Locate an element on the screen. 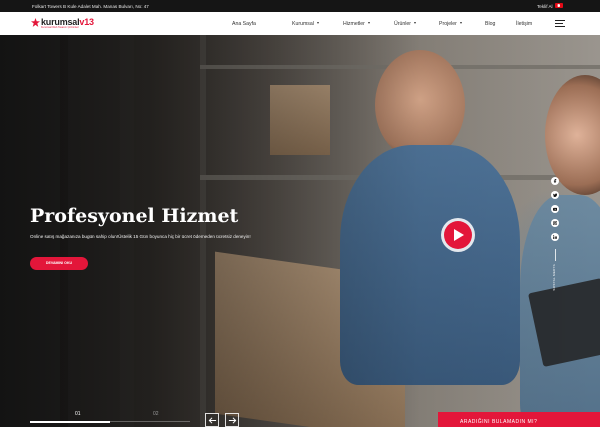 The height and width of the screenshot is (427, 600). nav-item-label: Blog is located at coordinates (490, 23).